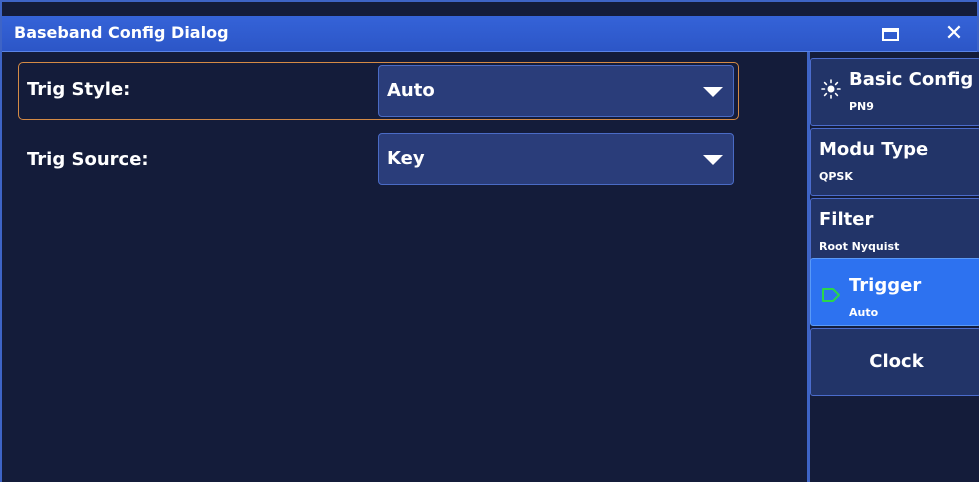 This screenshot has height=482, width=979. I want to click on sidebar-item-trigger: Trigger Auto, so click(894, 292).